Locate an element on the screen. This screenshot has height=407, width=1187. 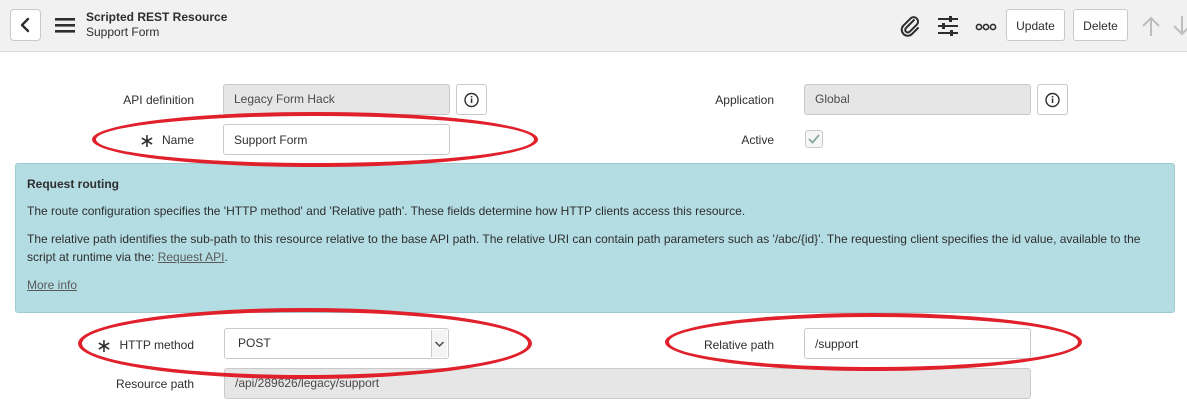
application-label: Application is located at coordinates (744, 100).